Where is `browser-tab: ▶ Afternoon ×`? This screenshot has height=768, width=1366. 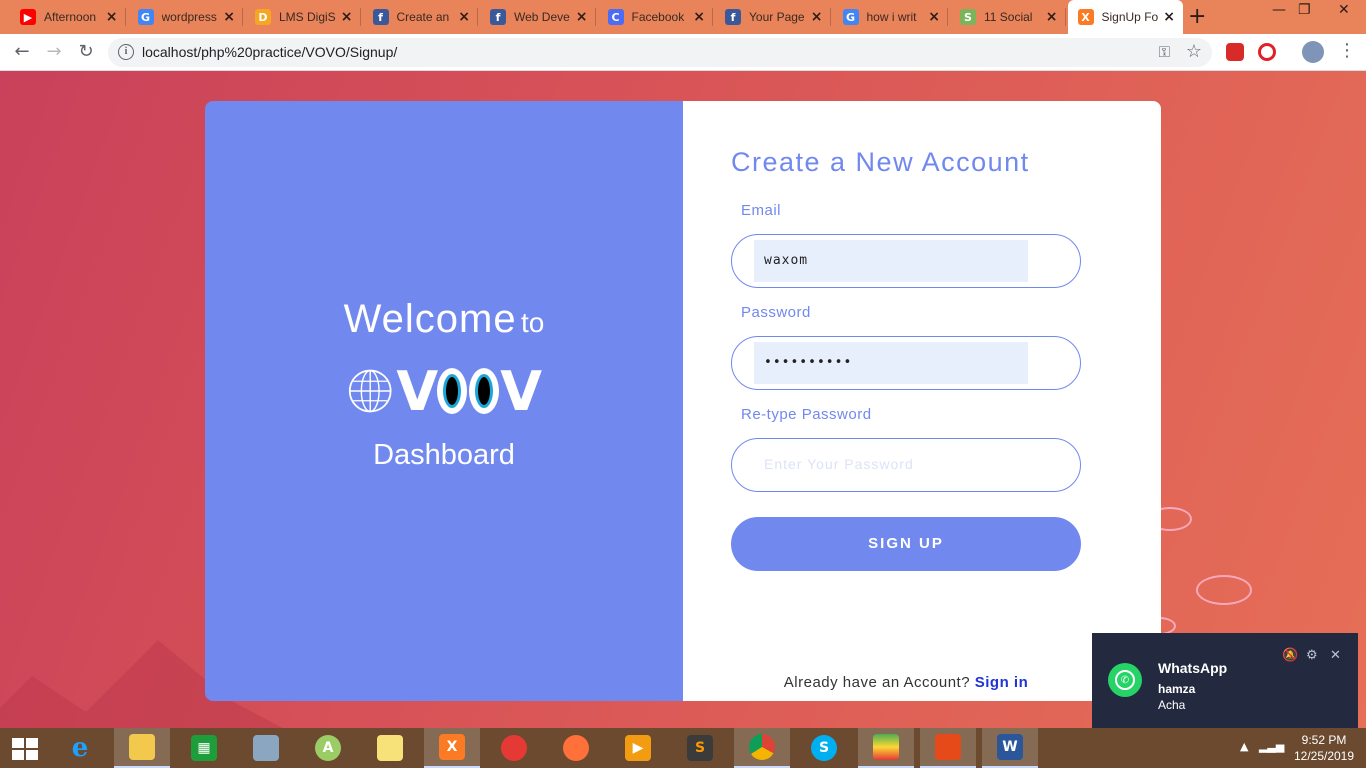
browser-tab: ▶ Afternoon × is located at coordinates (68, 17).